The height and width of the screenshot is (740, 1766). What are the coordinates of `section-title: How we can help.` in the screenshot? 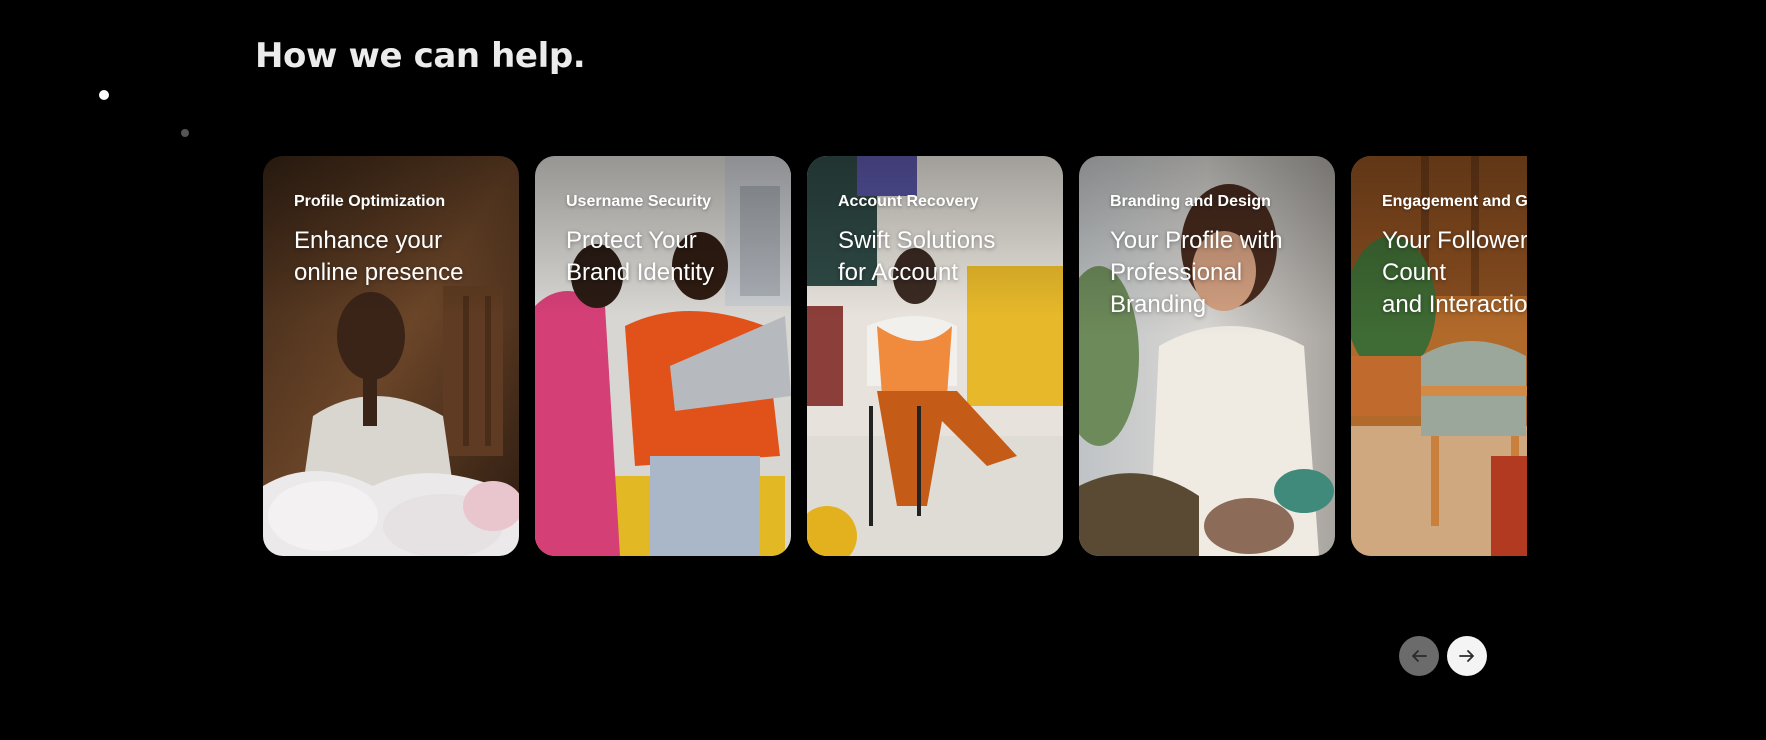 It's located at (420, 56).